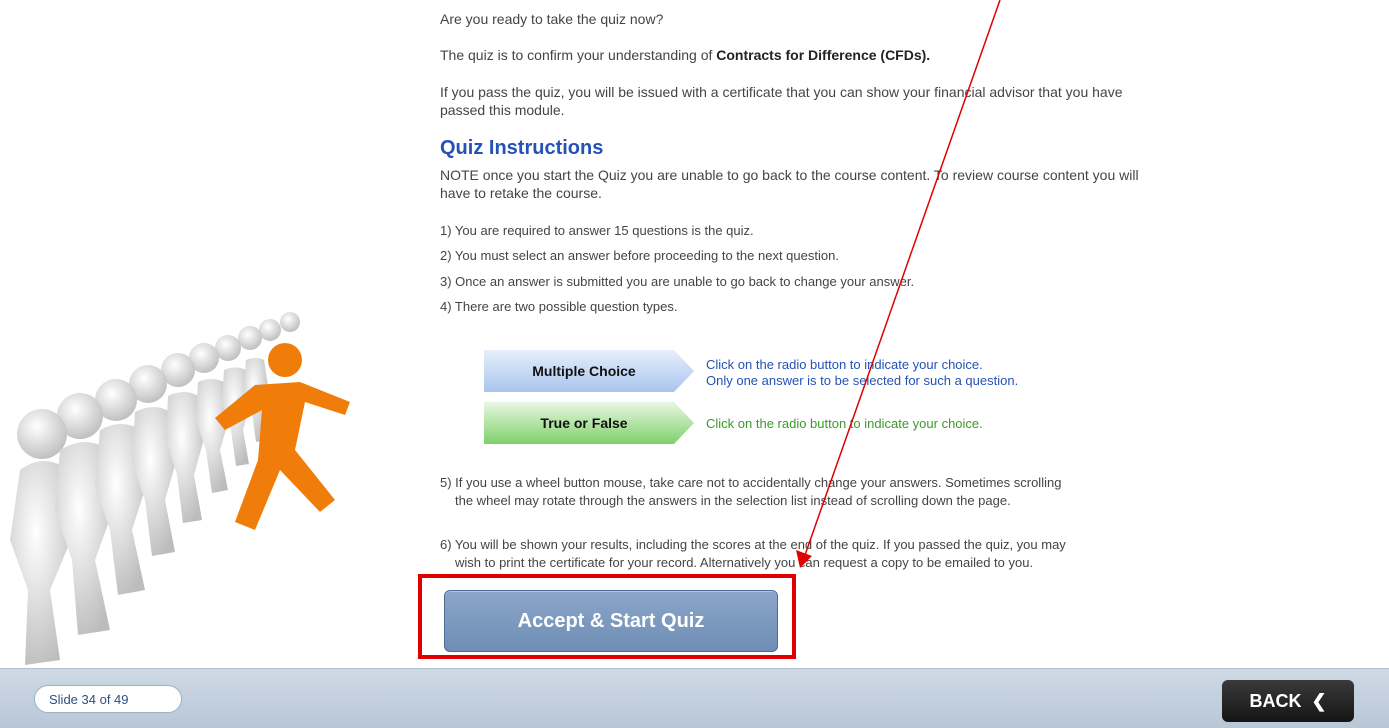 The height and width of the screenshot is (728, 1389). What do you see at coordinates (108, 699) in the screenshot?
I see `slide-counter: Slide 34 of 49` at bounding box center [108, 699].